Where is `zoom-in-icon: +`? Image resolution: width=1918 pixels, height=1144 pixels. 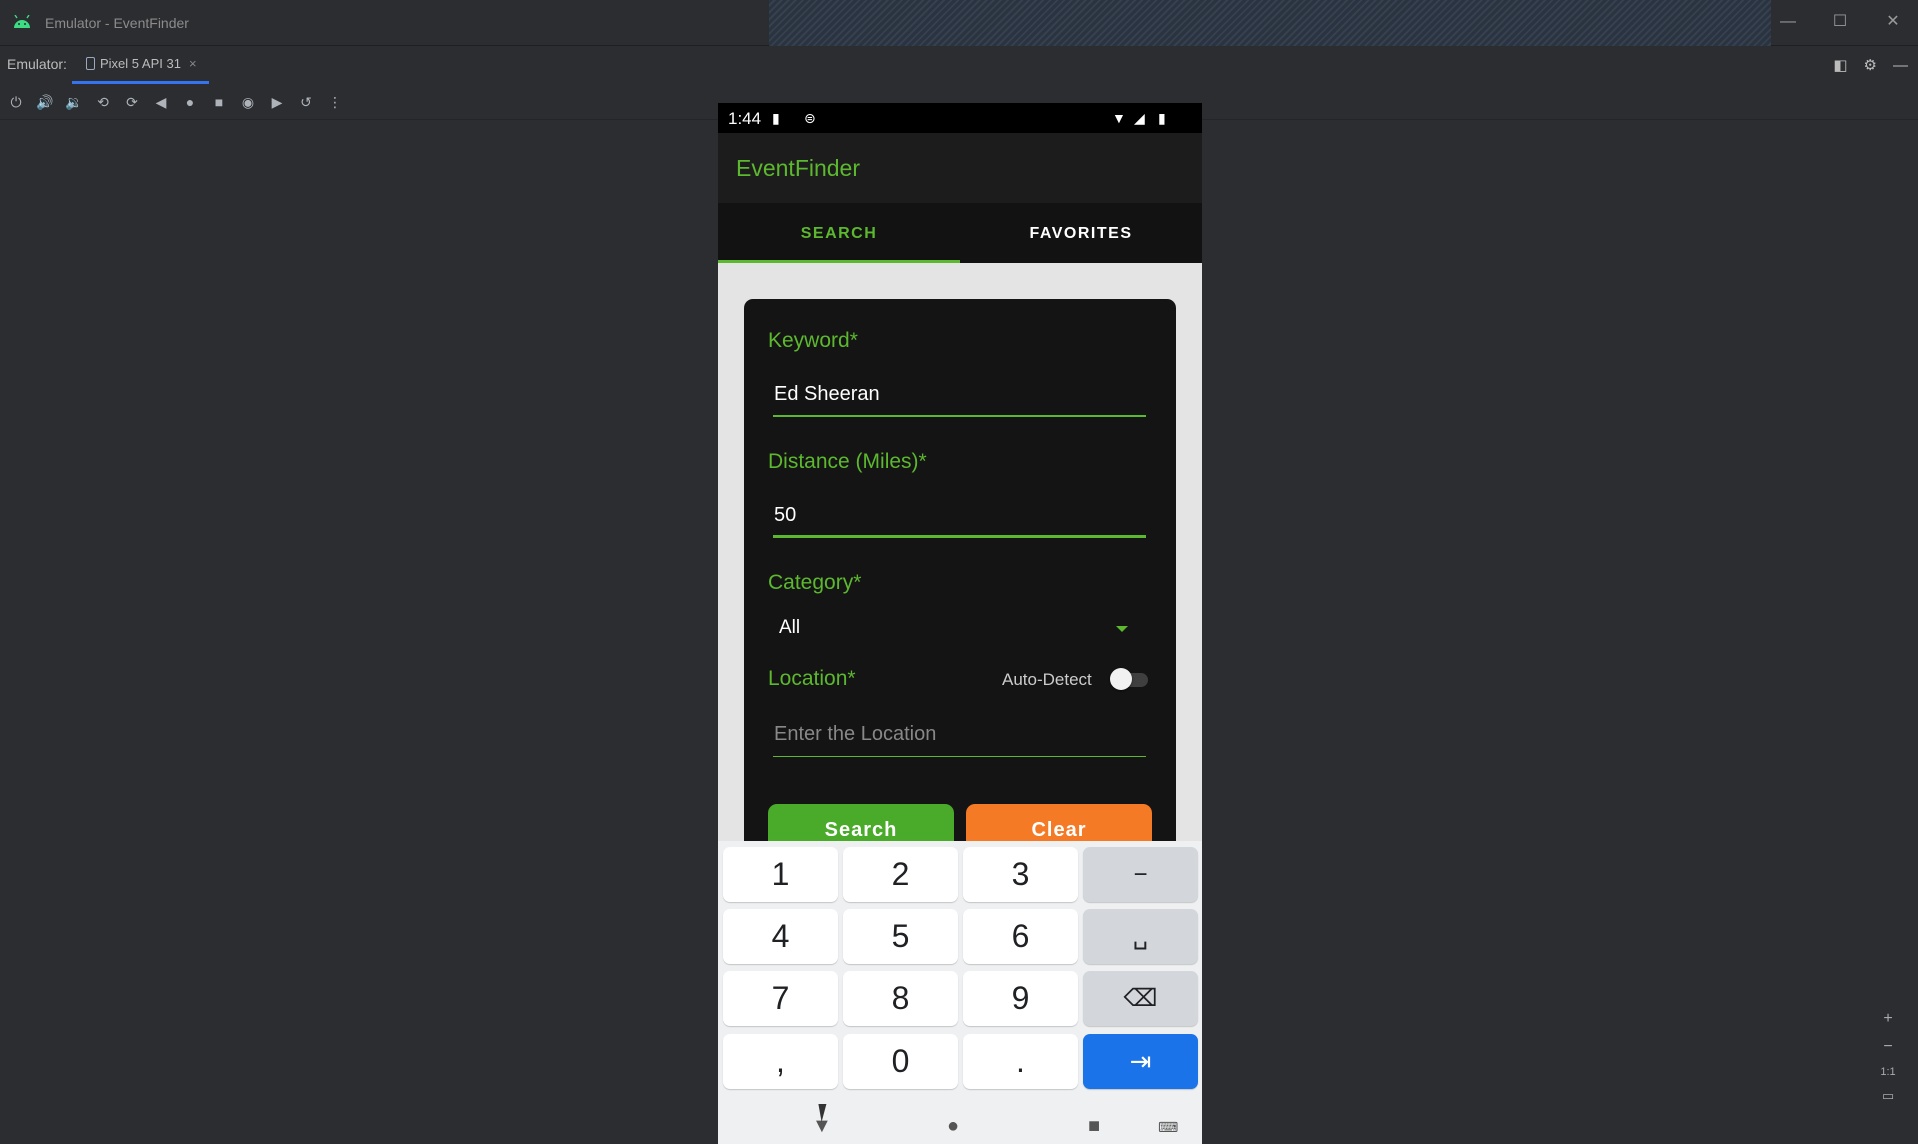
zoom-in-icon: + is located at coordinates (1888, 1019).